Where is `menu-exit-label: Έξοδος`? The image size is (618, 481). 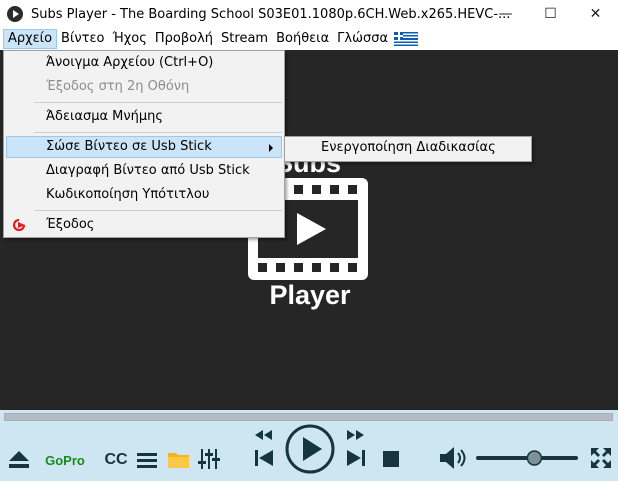
menu-exit-label: Έξοδος is located at coordinates (70, 224).